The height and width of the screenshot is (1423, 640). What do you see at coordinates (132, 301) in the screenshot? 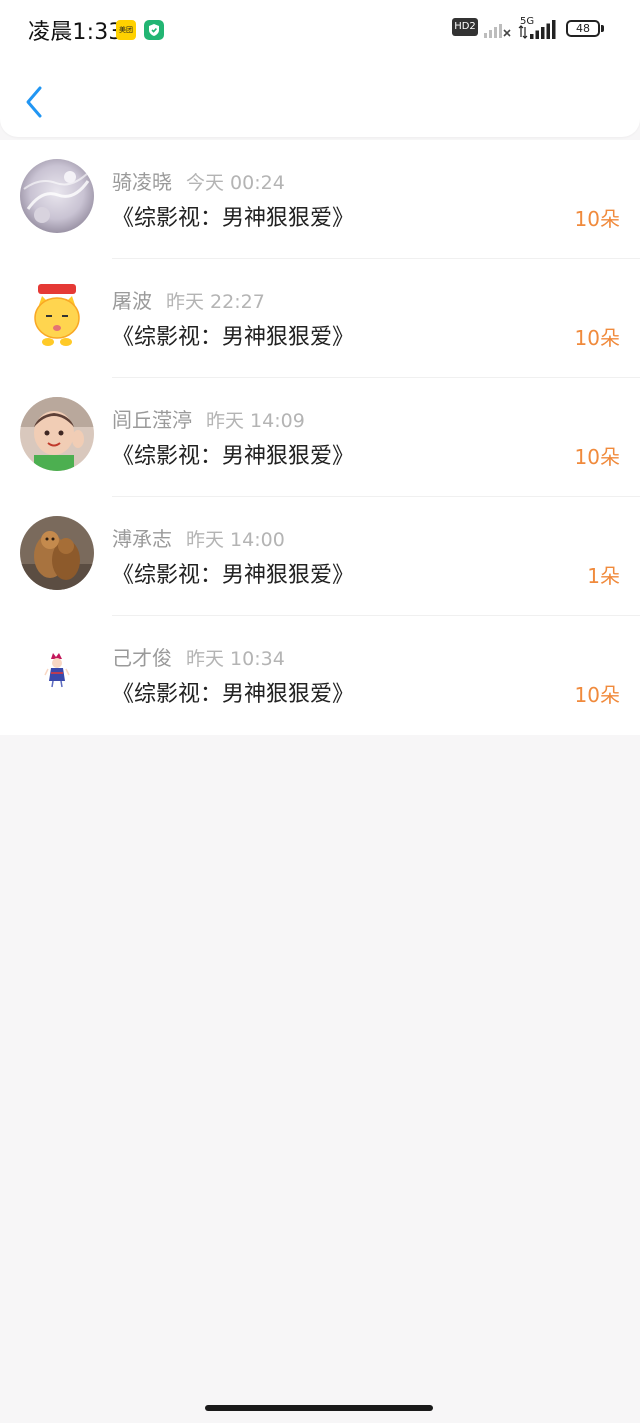
I see `user-name: 屠波` at bounding box center [132, 301].